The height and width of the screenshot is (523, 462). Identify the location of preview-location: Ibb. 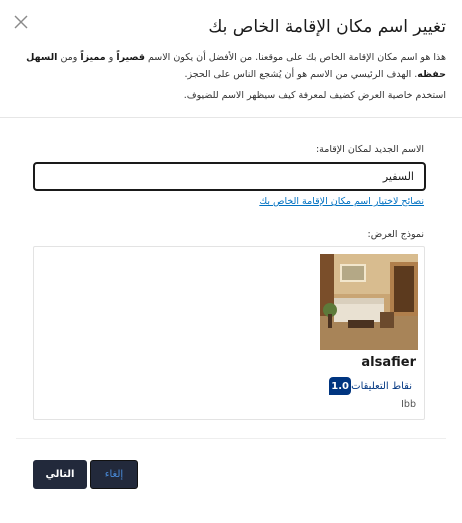
(408, 404).